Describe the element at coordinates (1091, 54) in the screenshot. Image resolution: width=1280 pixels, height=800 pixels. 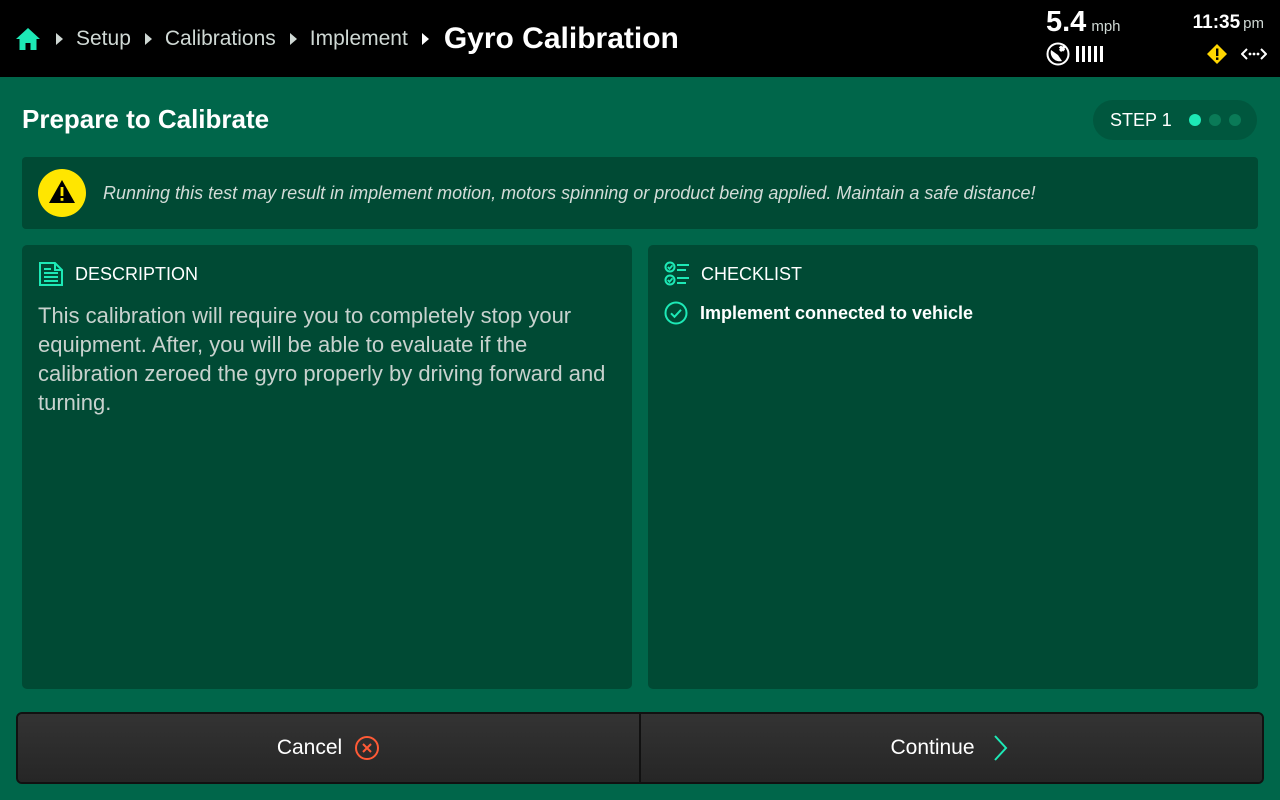
I see `signal-bars-icon` at that location.